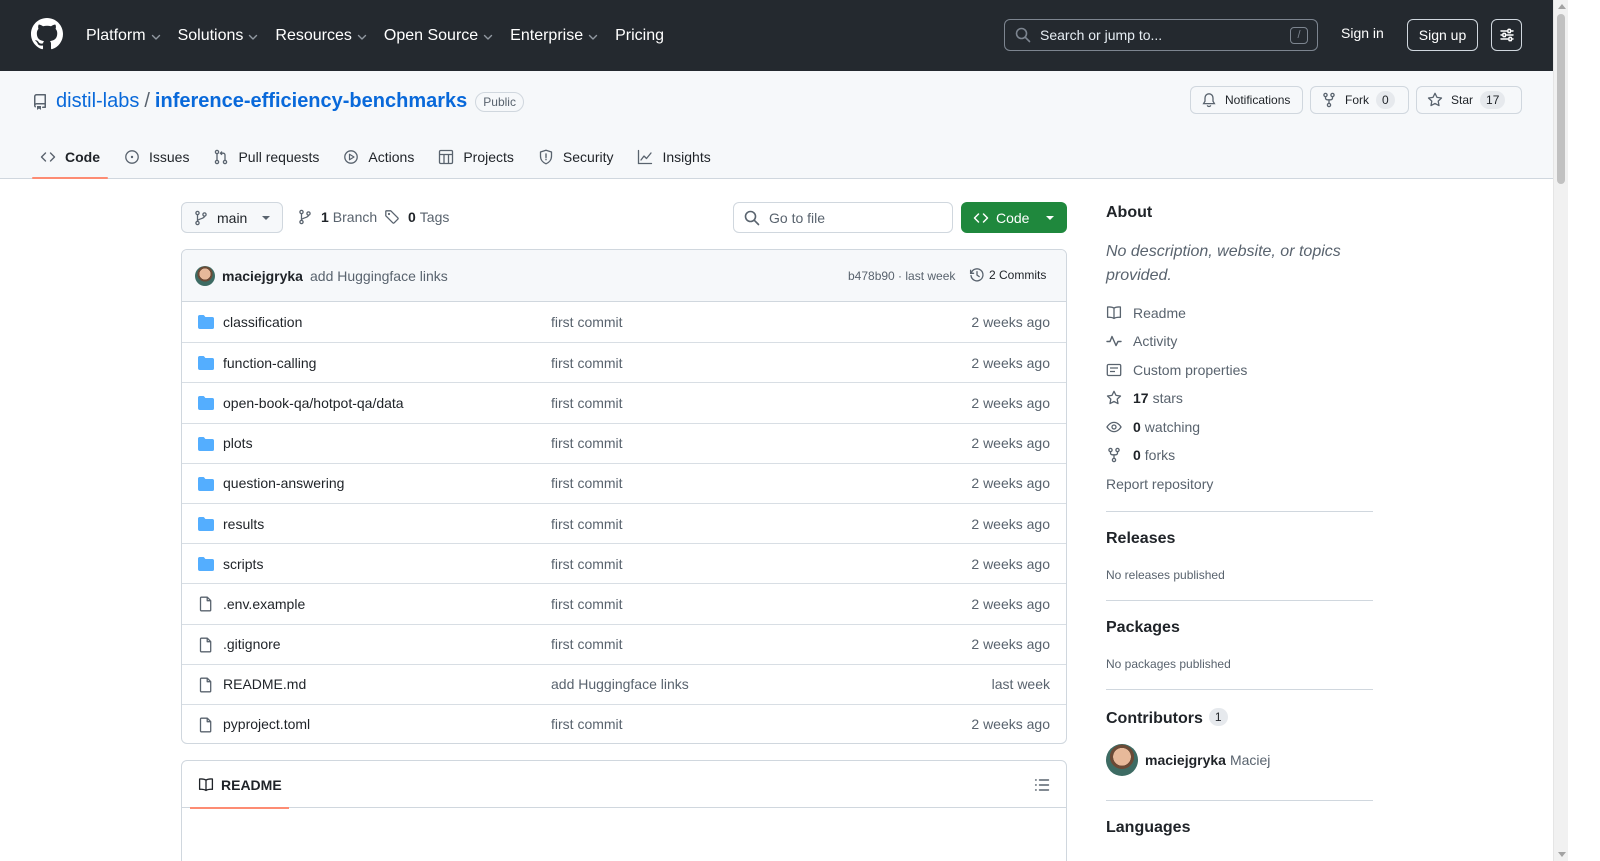 This screenshot has height=861, width=1600. I want to click on list-icon, so click(1042, 785).